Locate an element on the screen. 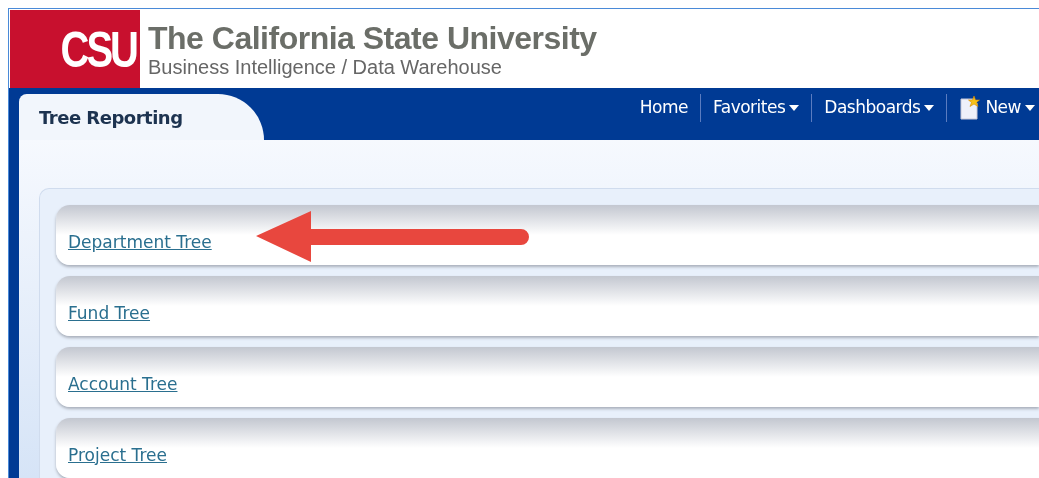  nav-menu: Dashboards is located at coordinates (879, 108).